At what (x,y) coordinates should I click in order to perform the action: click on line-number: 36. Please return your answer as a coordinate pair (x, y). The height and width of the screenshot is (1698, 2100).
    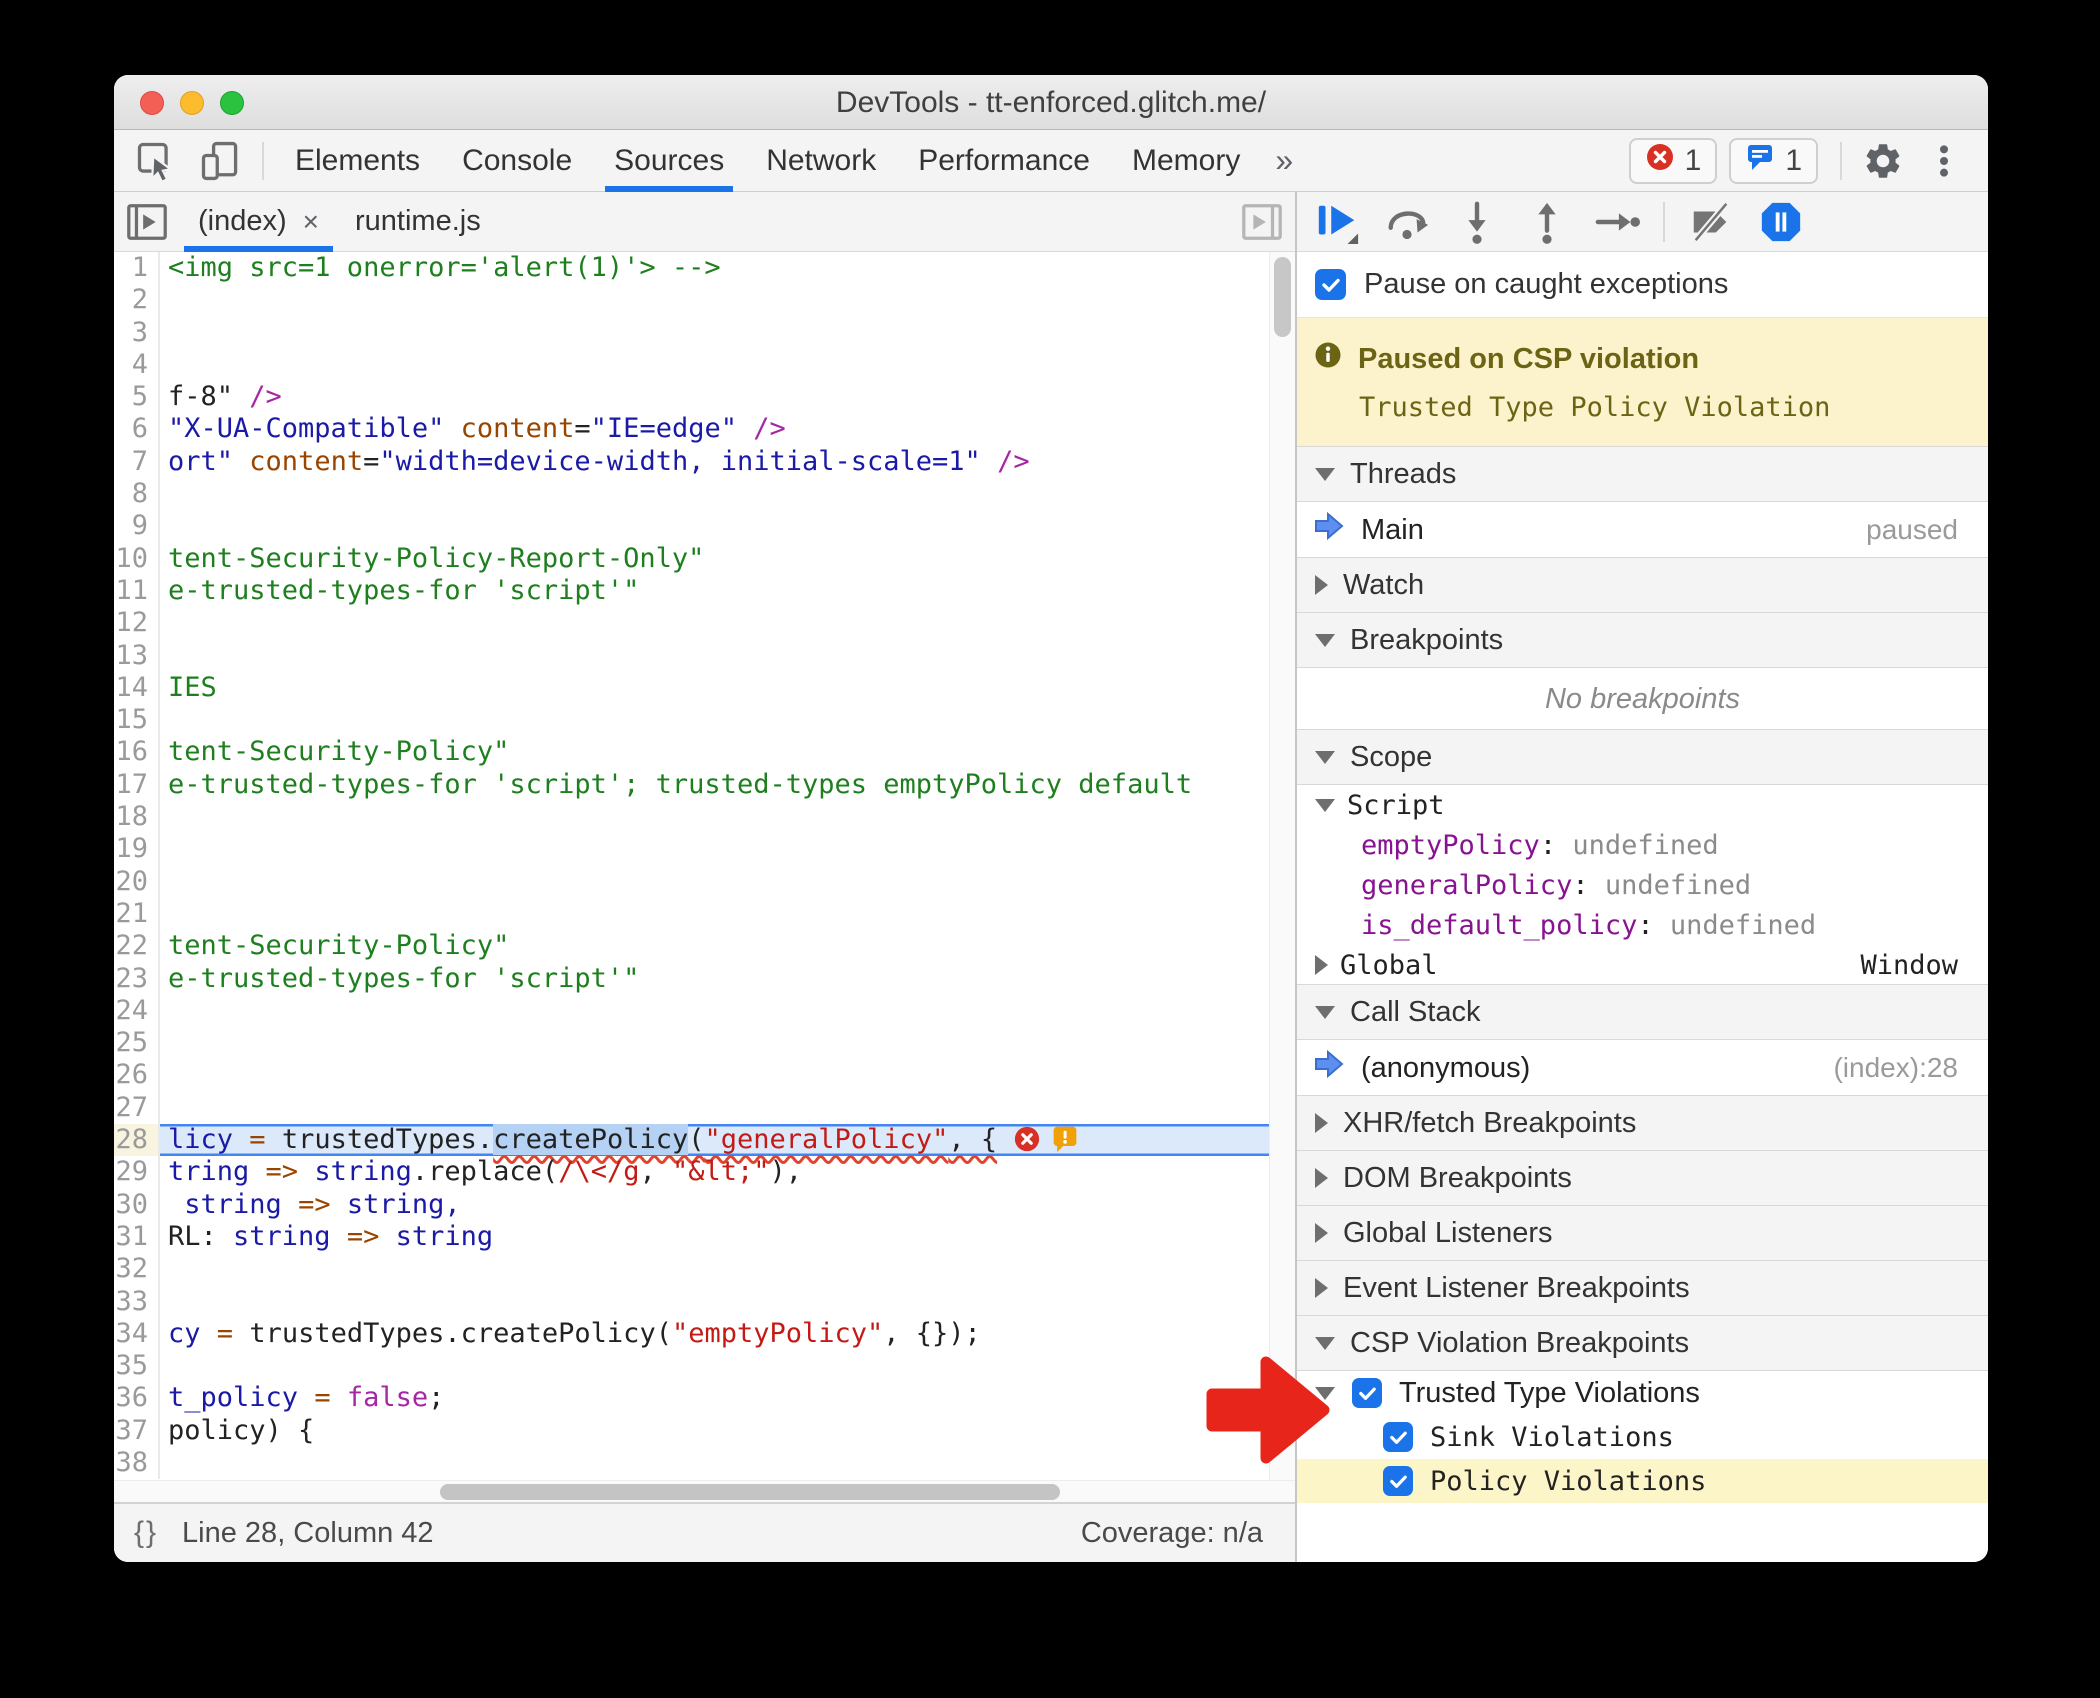
    Looking at the image, I should click on (137, 1398).